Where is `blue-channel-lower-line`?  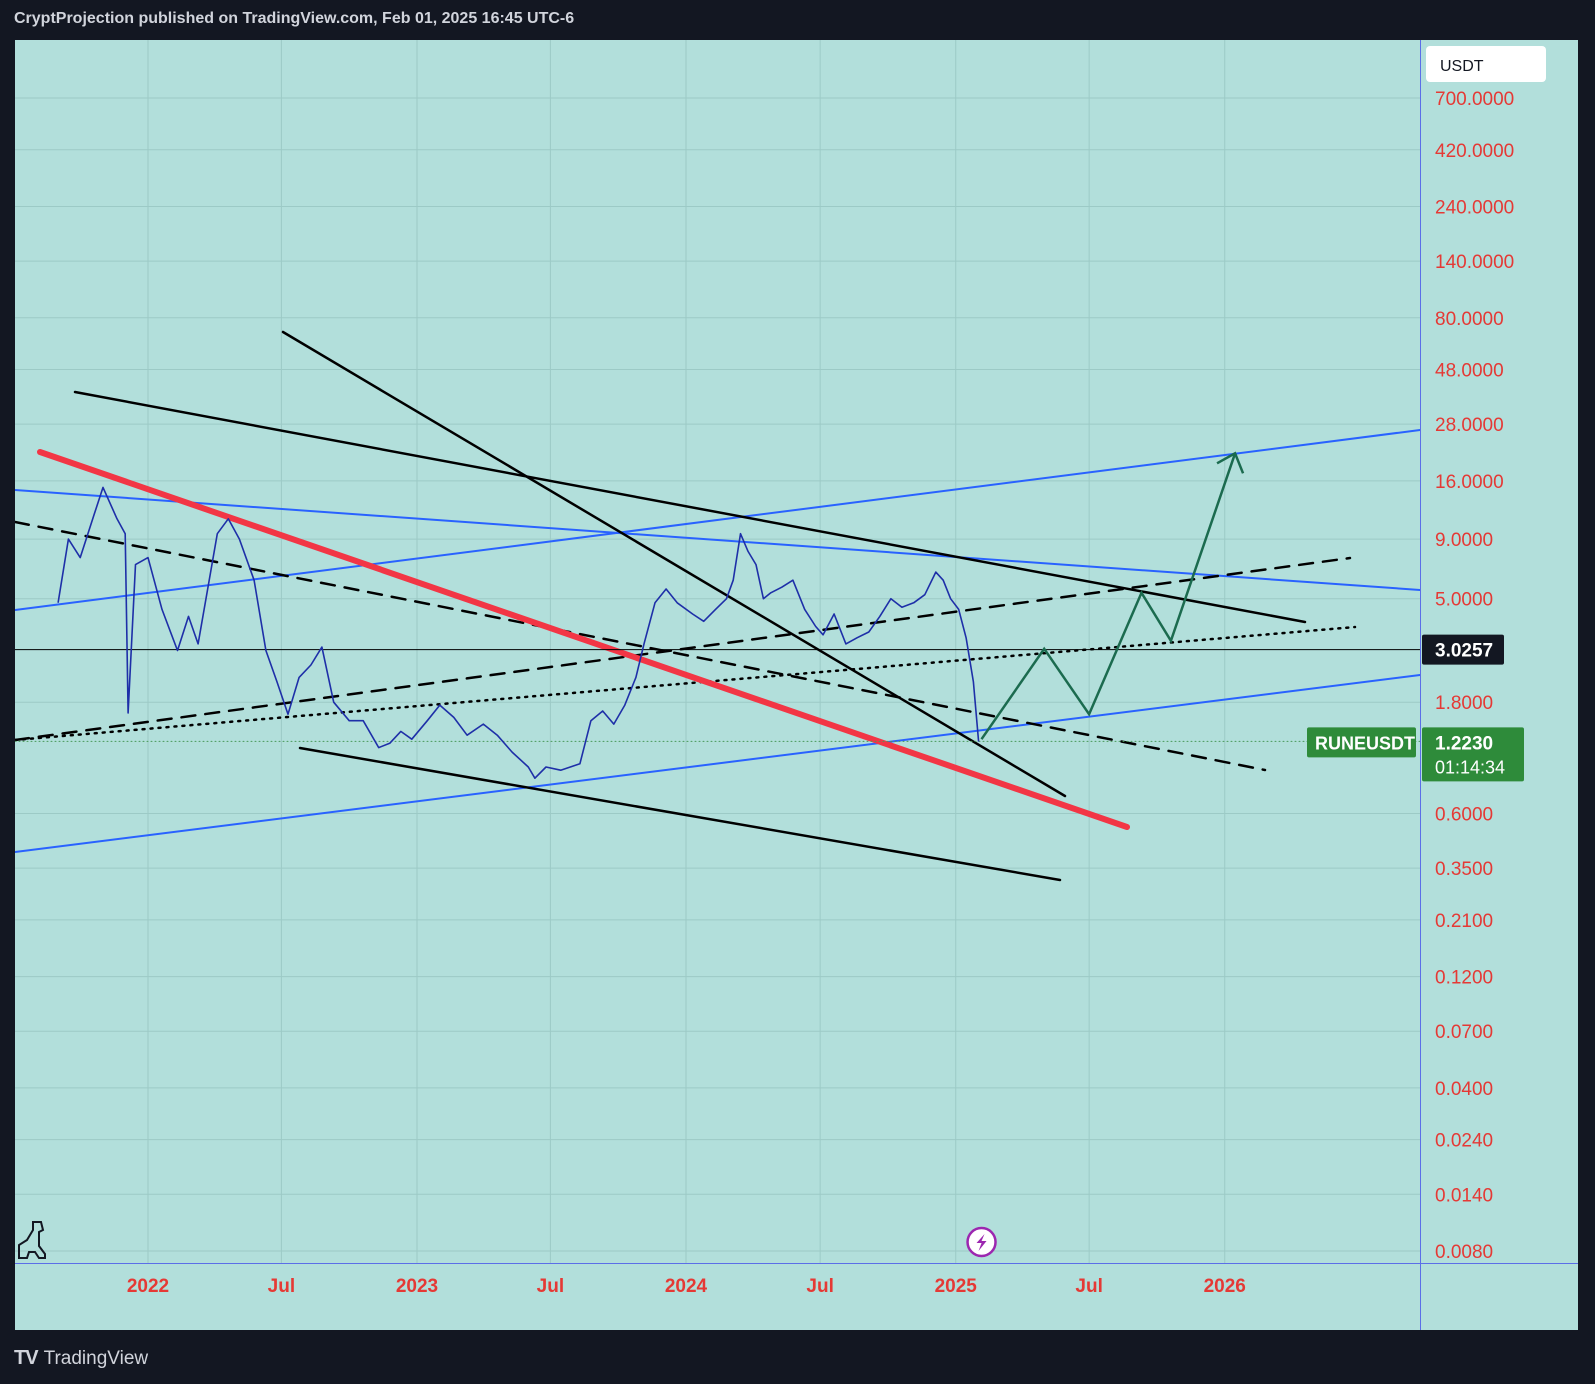
blue-channel-lower-line is located at coordinates (717, 763).